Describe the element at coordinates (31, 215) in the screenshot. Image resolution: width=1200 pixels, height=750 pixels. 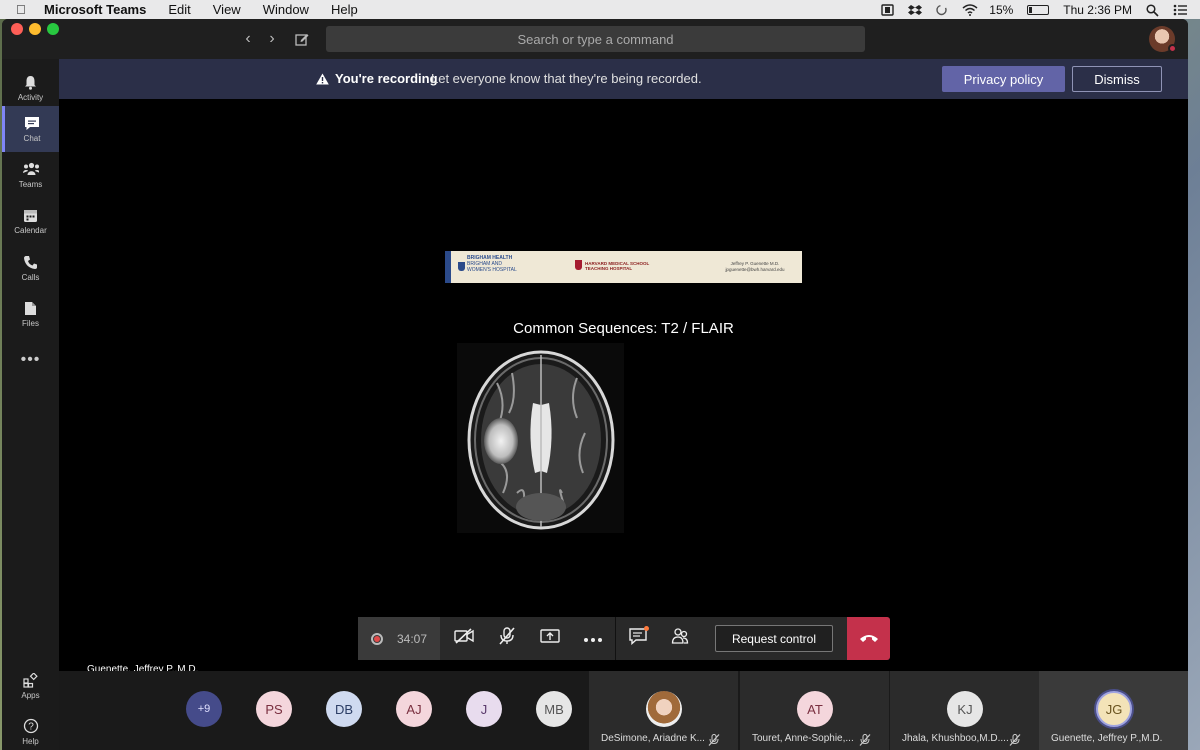
I see `calendar-icon` at that location.